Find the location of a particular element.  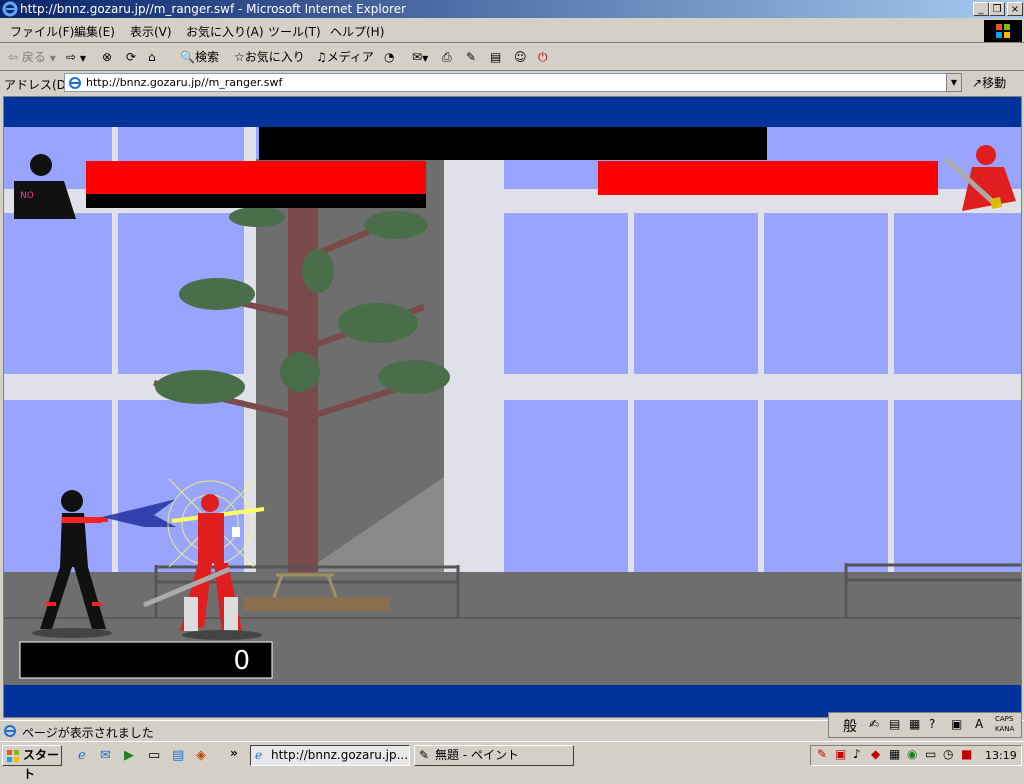

status-text: ページが表示されました is located at coordinates (88, 733).